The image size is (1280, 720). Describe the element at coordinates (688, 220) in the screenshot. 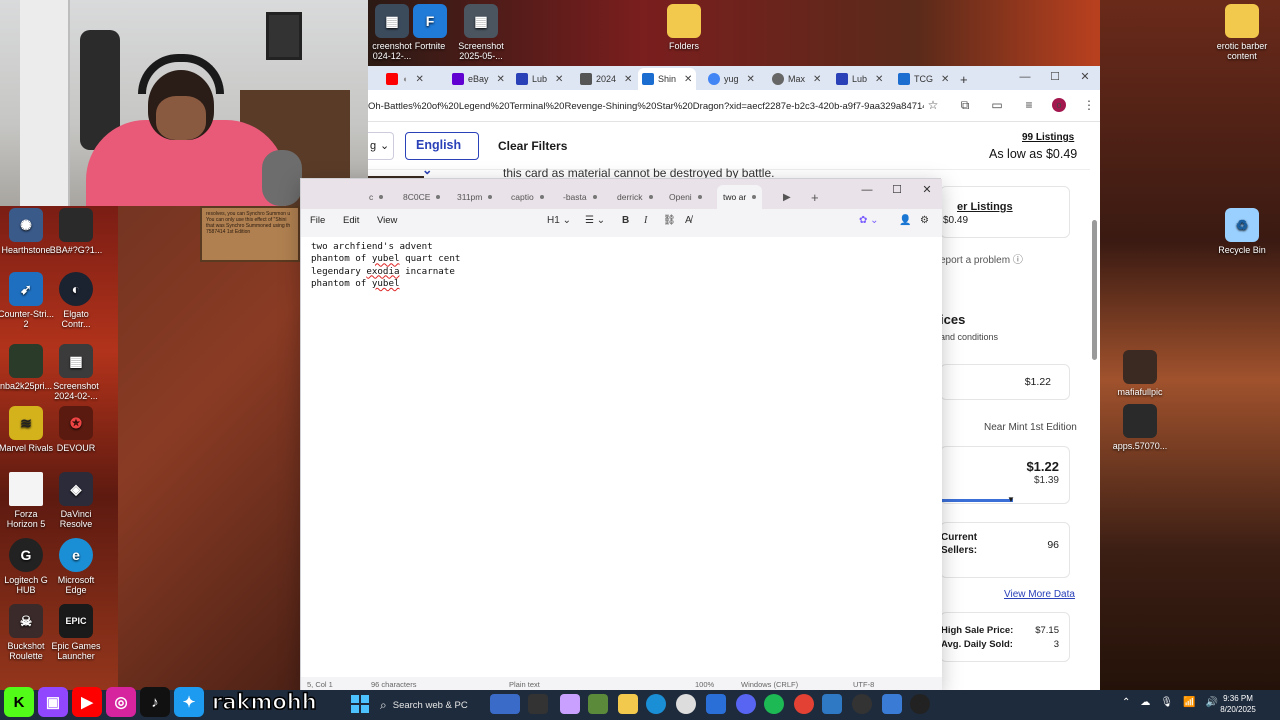

I see `clear-formatting-button: A̸` at that location.